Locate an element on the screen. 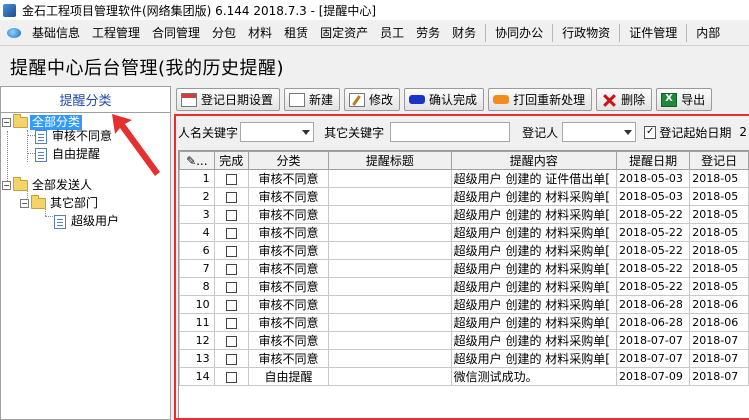 The width and height of the screenshot is (749, 420). start-date-value: 2 is located at coordinates (743, 132).